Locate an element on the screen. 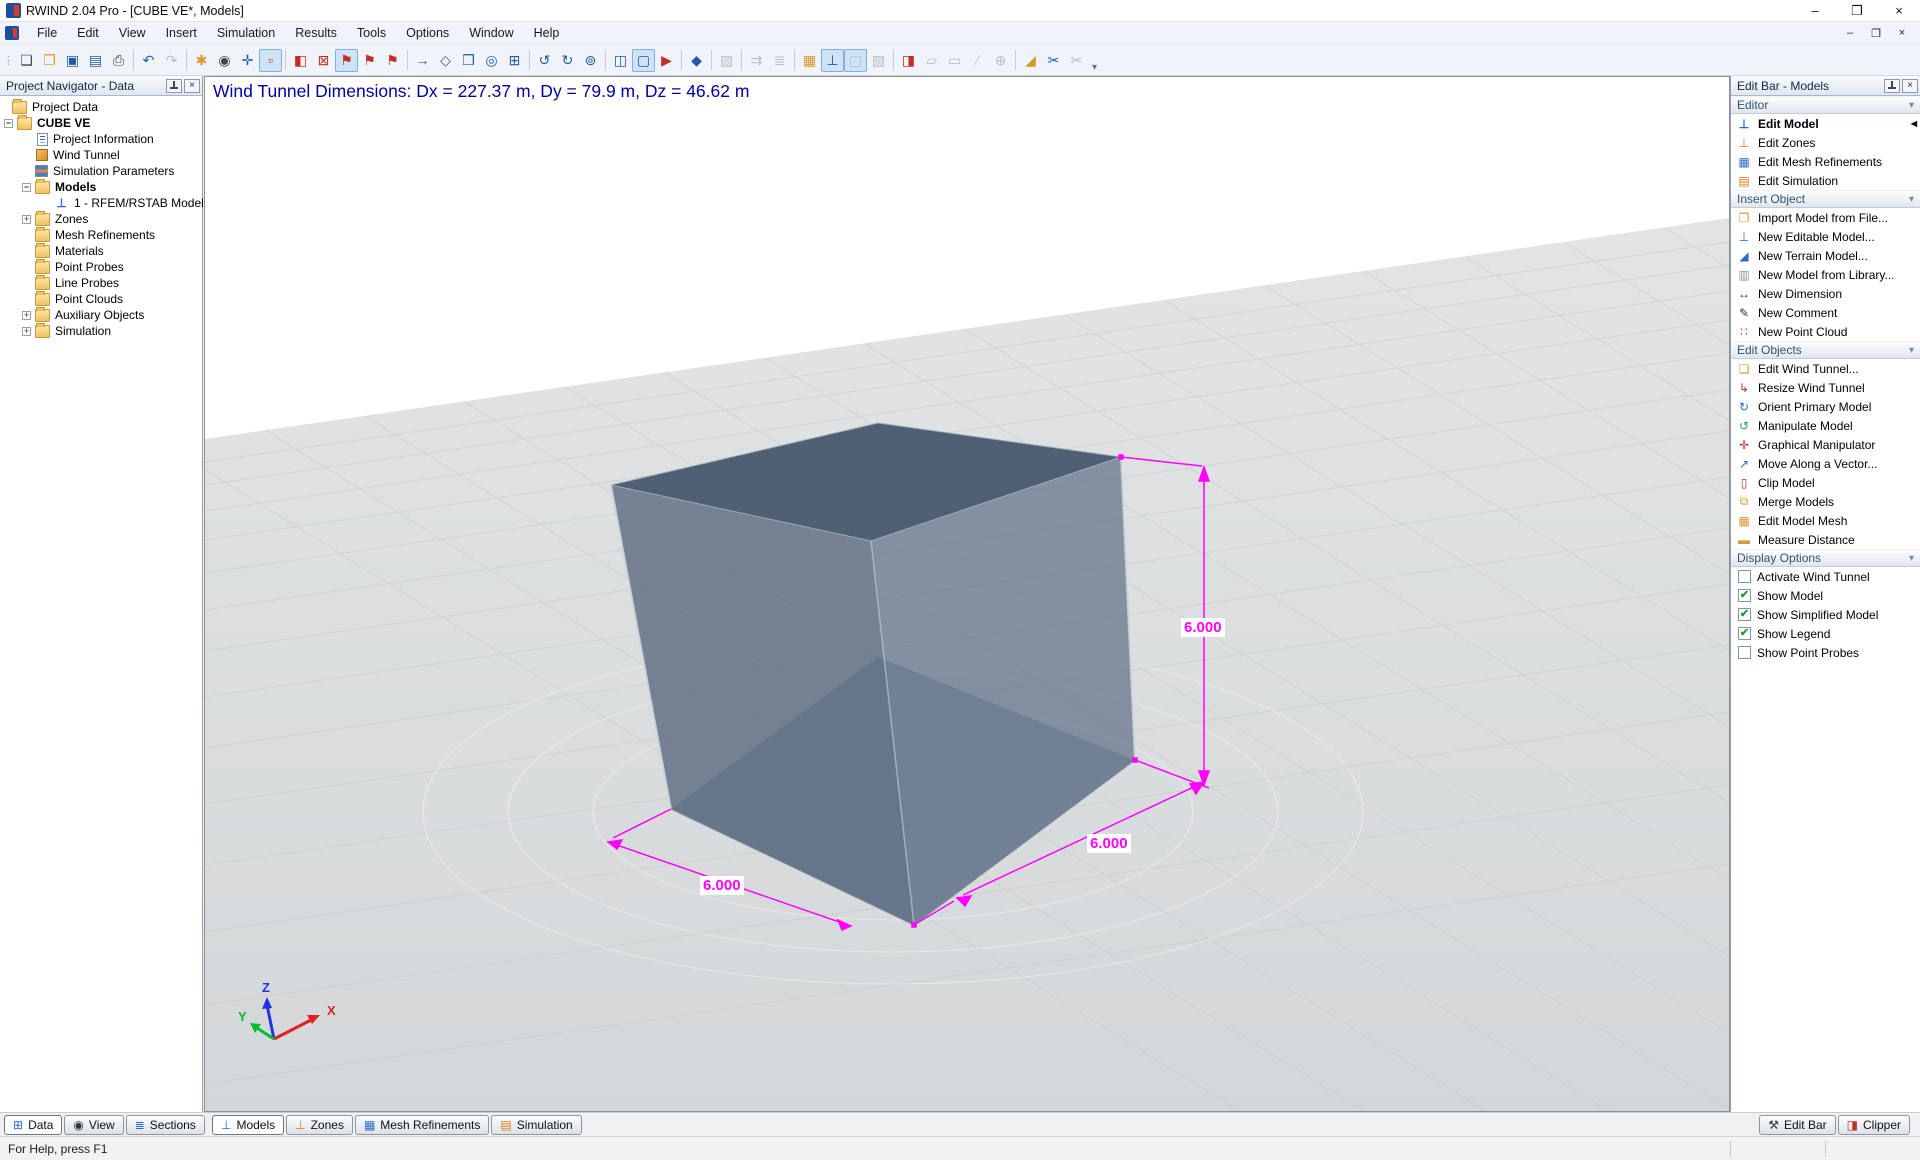  undo-icon: ↶ is located at coordinates (148, 60).